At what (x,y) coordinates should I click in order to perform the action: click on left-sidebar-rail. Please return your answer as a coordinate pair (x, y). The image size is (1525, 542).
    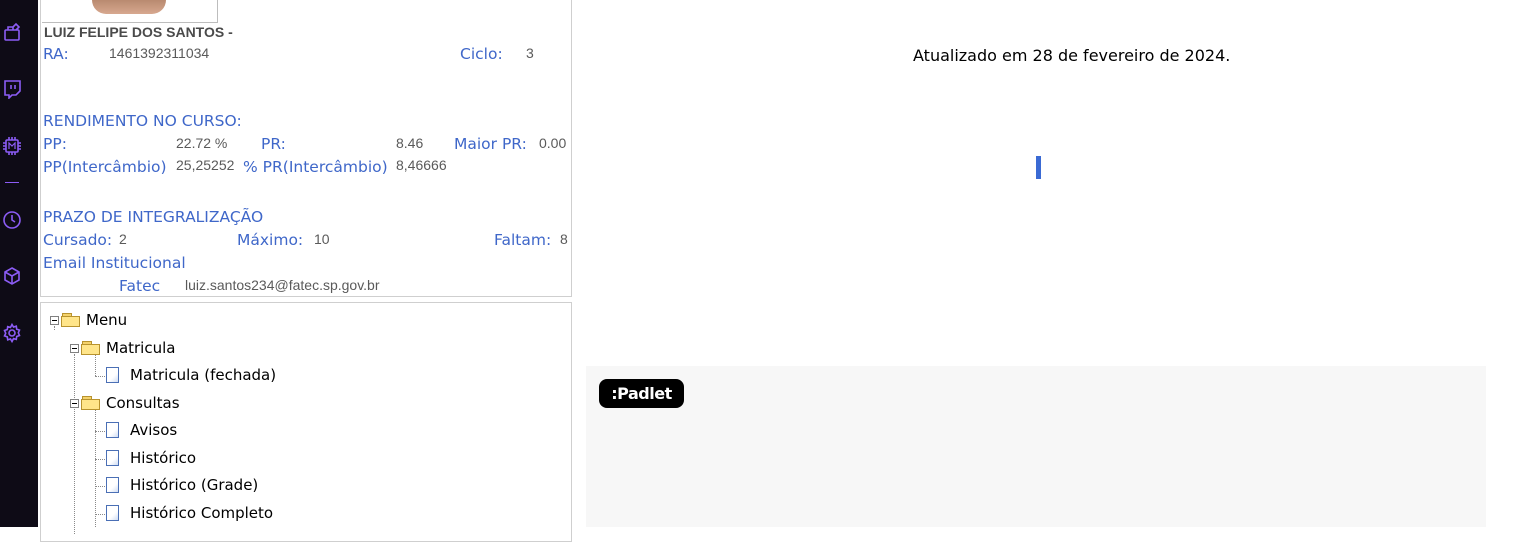
    Looking at the image, I should click on (19, 263).